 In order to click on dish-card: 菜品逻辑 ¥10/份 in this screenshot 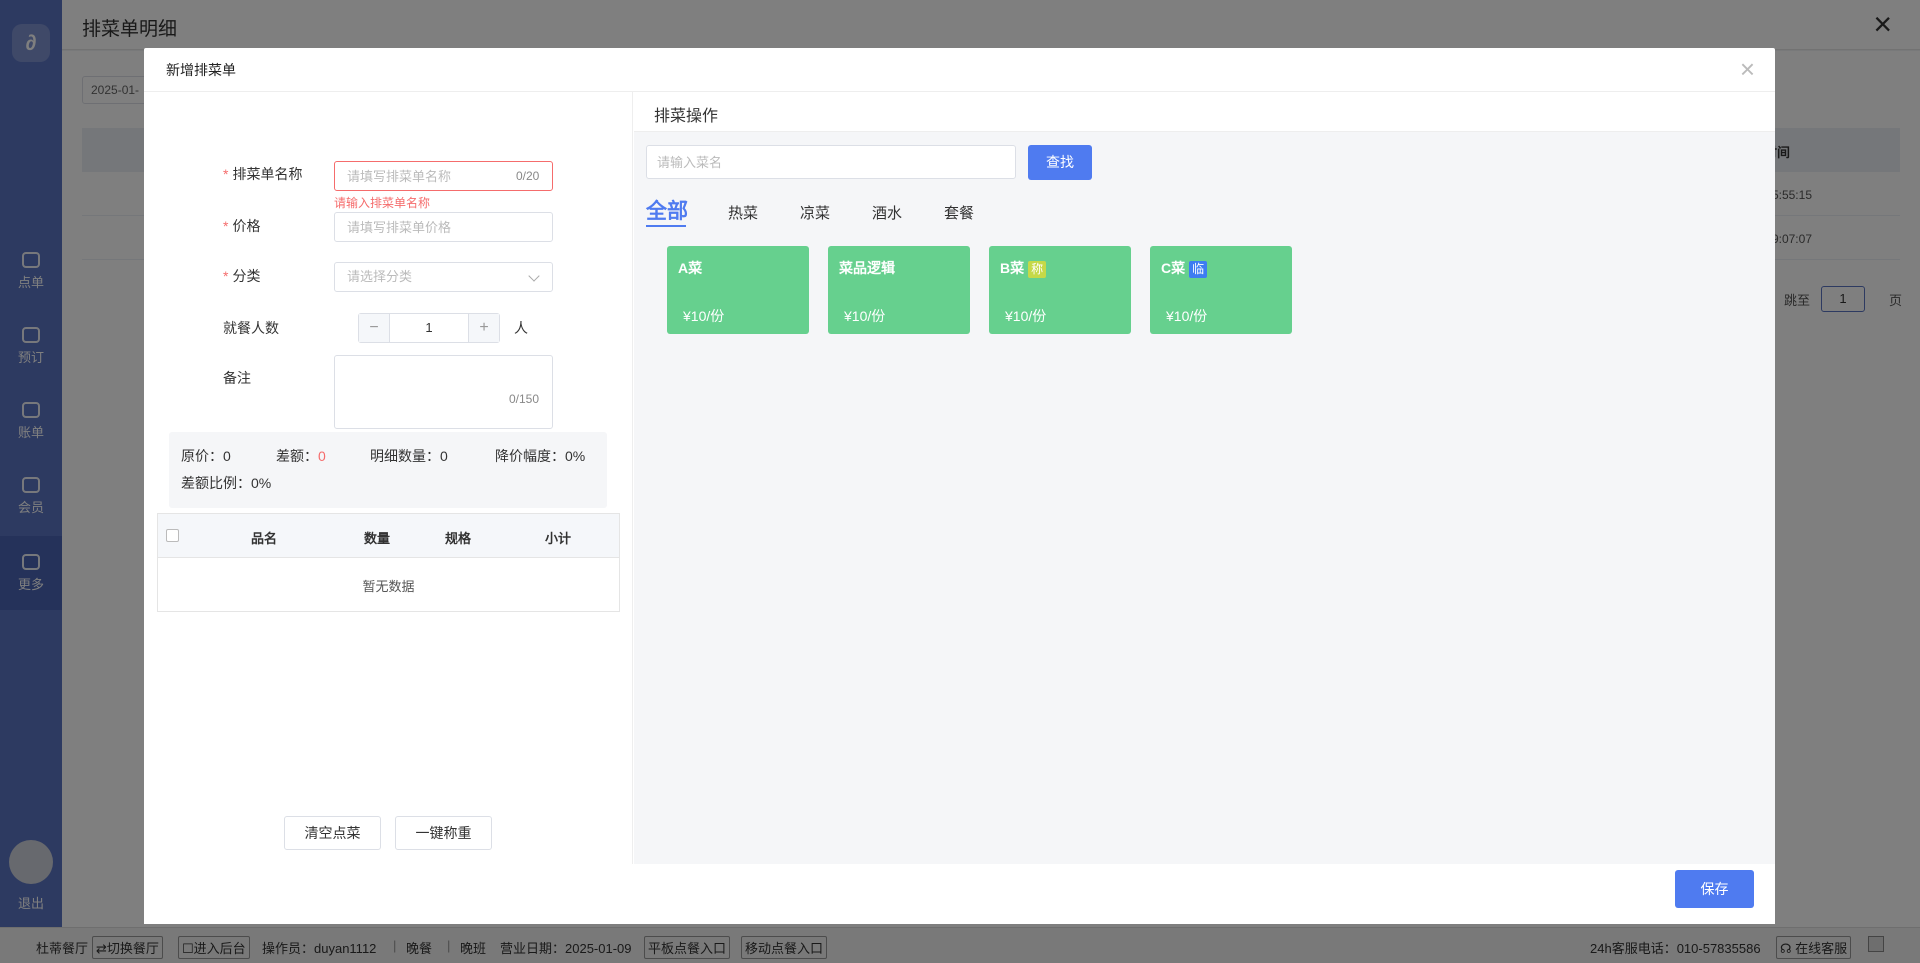, I will do `click(899, 290)`.